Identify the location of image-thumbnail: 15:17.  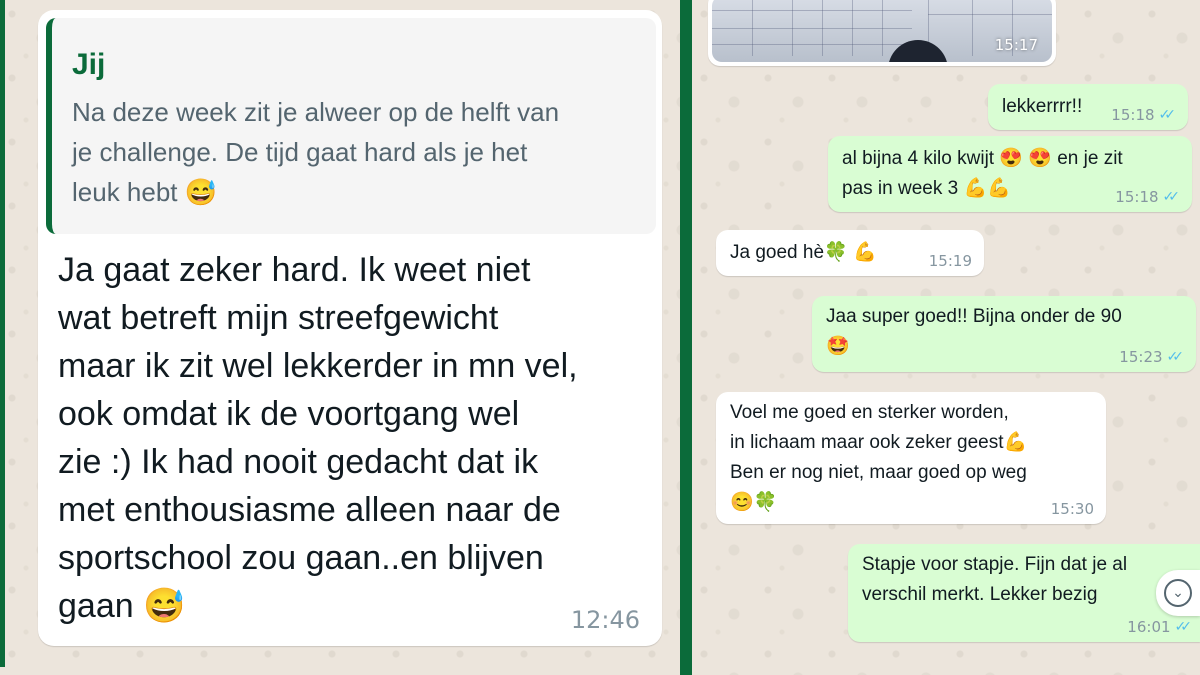
(882, 31).